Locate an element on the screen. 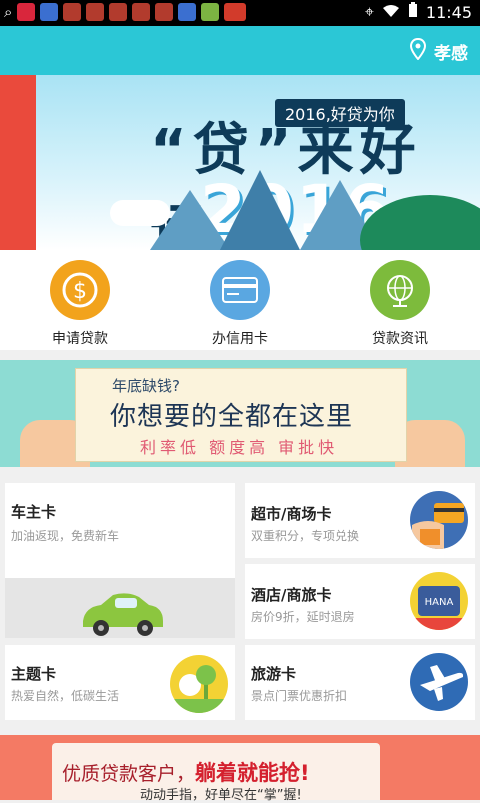 This screenshot has width=480, height=803. status-bar: ⌕ ⌖ 11:45 is located at coordinates (240, 13).